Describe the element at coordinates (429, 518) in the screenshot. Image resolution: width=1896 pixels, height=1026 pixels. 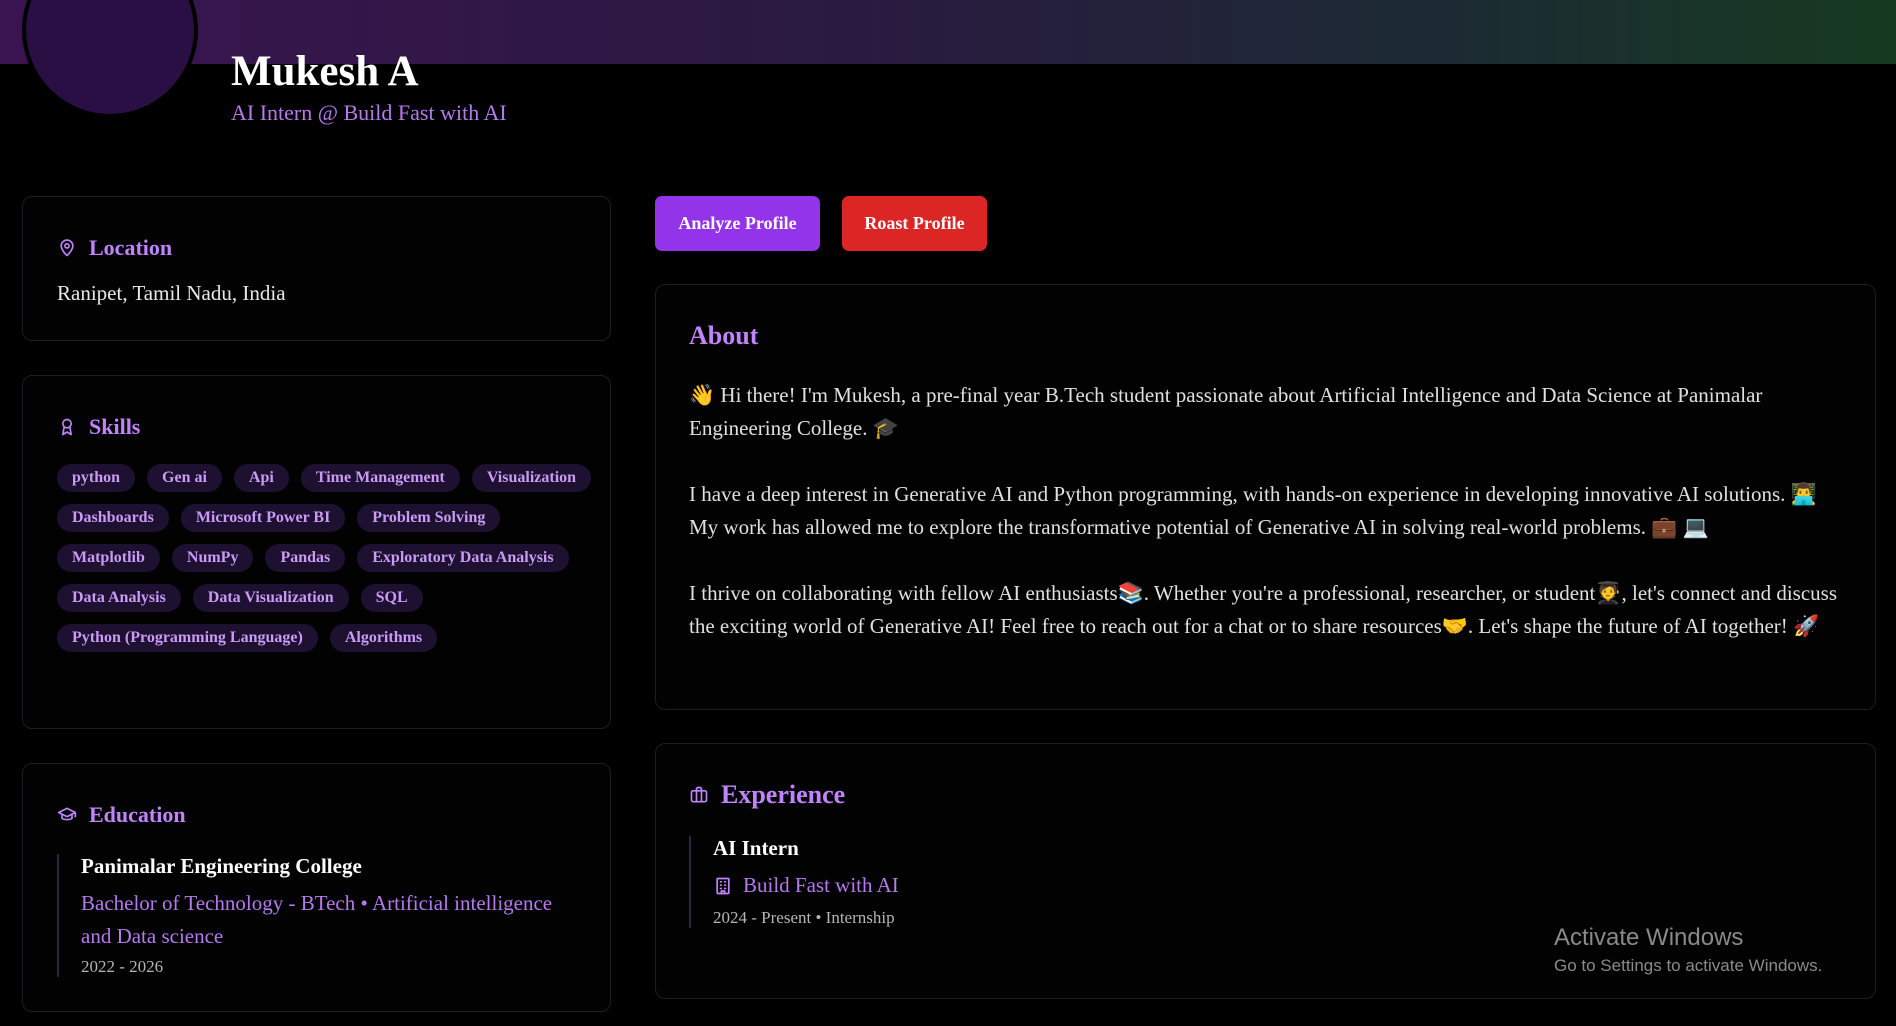
I see `skill-chip: Problem Solving` at that location.